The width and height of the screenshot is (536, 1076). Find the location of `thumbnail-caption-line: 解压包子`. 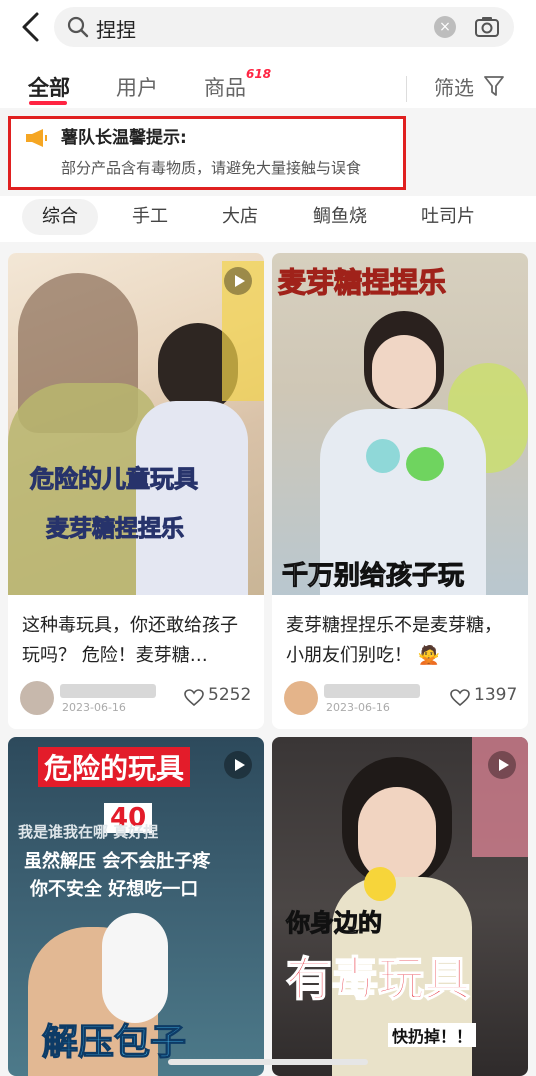

thumbnail-caption-line: 解压包子 is located at coordinates (114, 1042).